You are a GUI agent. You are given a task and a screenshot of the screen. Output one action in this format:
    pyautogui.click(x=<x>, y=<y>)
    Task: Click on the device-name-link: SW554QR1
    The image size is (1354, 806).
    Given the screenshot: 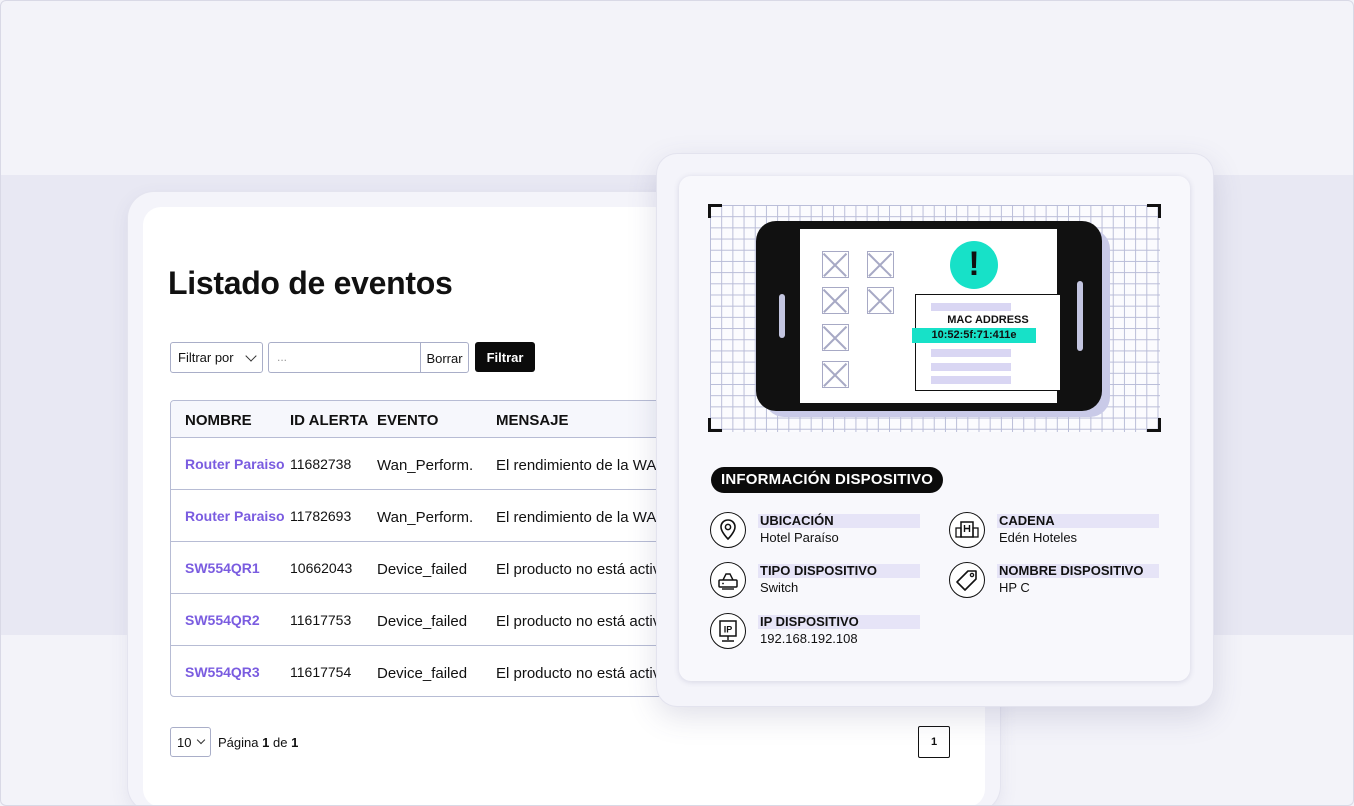 What is the action you would take?
    pyautogui.click(x=222, y=568)
    